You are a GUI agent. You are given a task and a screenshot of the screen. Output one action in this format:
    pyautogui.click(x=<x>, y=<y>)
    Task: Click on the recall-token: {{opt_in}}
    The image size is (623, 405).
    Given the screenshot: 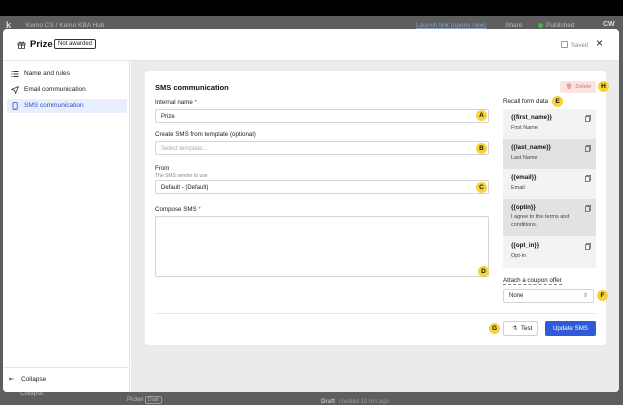 What is the action you would take?
    pyautogui.click(x=525, y=245)
    